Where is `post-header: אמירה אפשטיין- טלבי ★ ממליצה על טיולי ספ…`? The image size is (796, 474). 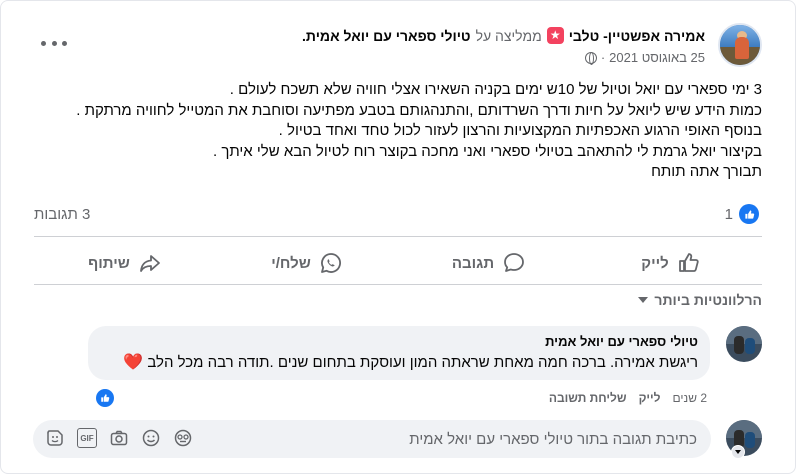 post-header: אמירה אפשטיין- טלבי ★ ממליצה על טיולי ספ… is located at coordinates (503, 35).